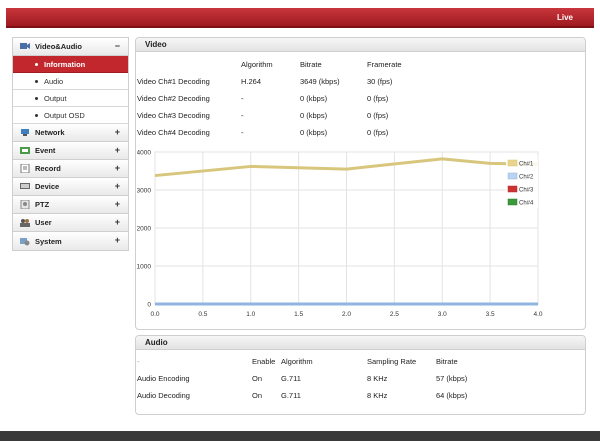  Describe the element at coordinates (264, 361) in the screenshot. I see `column-header: Enable` at that location.